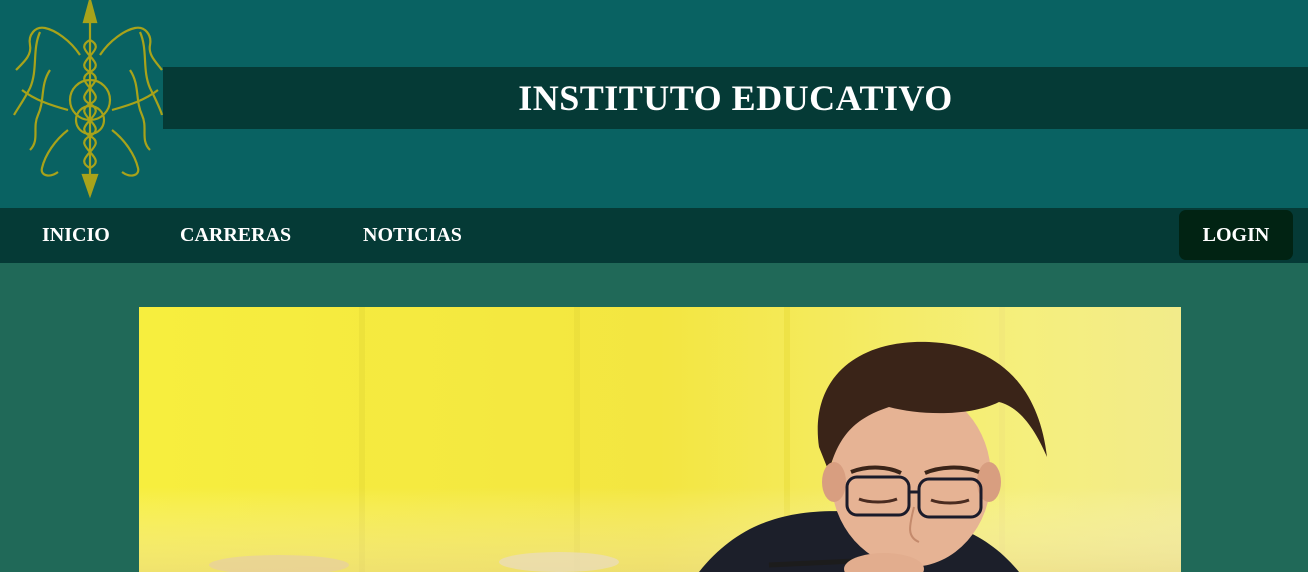 The image size is (1308, 572). I want to click on login-button: LOGIN, so click(1236, 235).